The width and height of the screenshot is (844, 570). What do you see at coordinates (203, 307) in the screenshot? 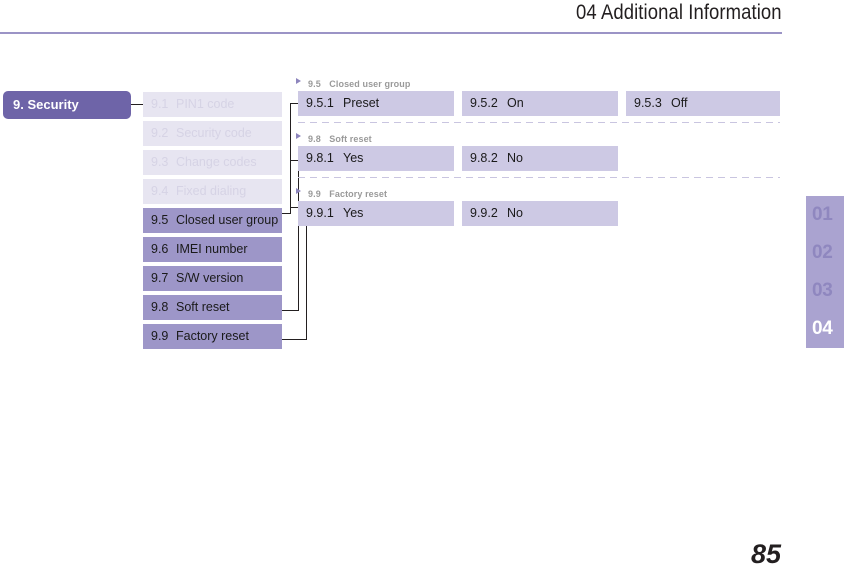
I see `menu-item-label: Soft reset` at bounding box center [203, 307].